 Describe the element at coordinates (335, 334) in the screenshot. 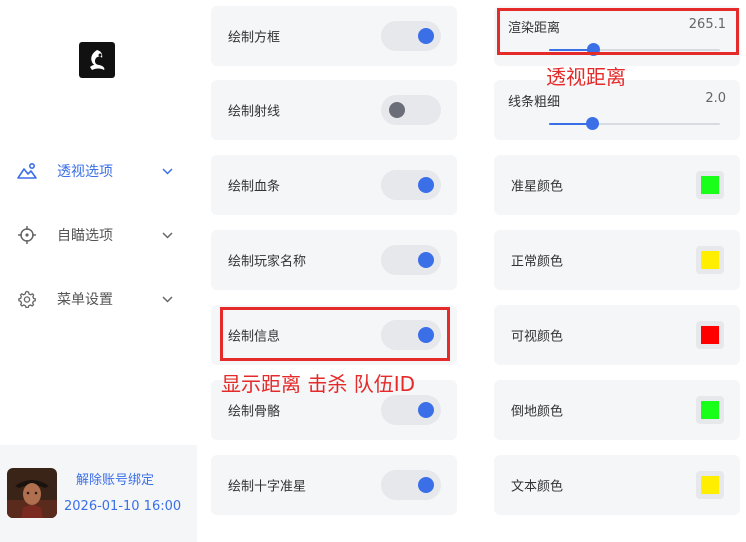

I see `annotation-box-info` at that location.